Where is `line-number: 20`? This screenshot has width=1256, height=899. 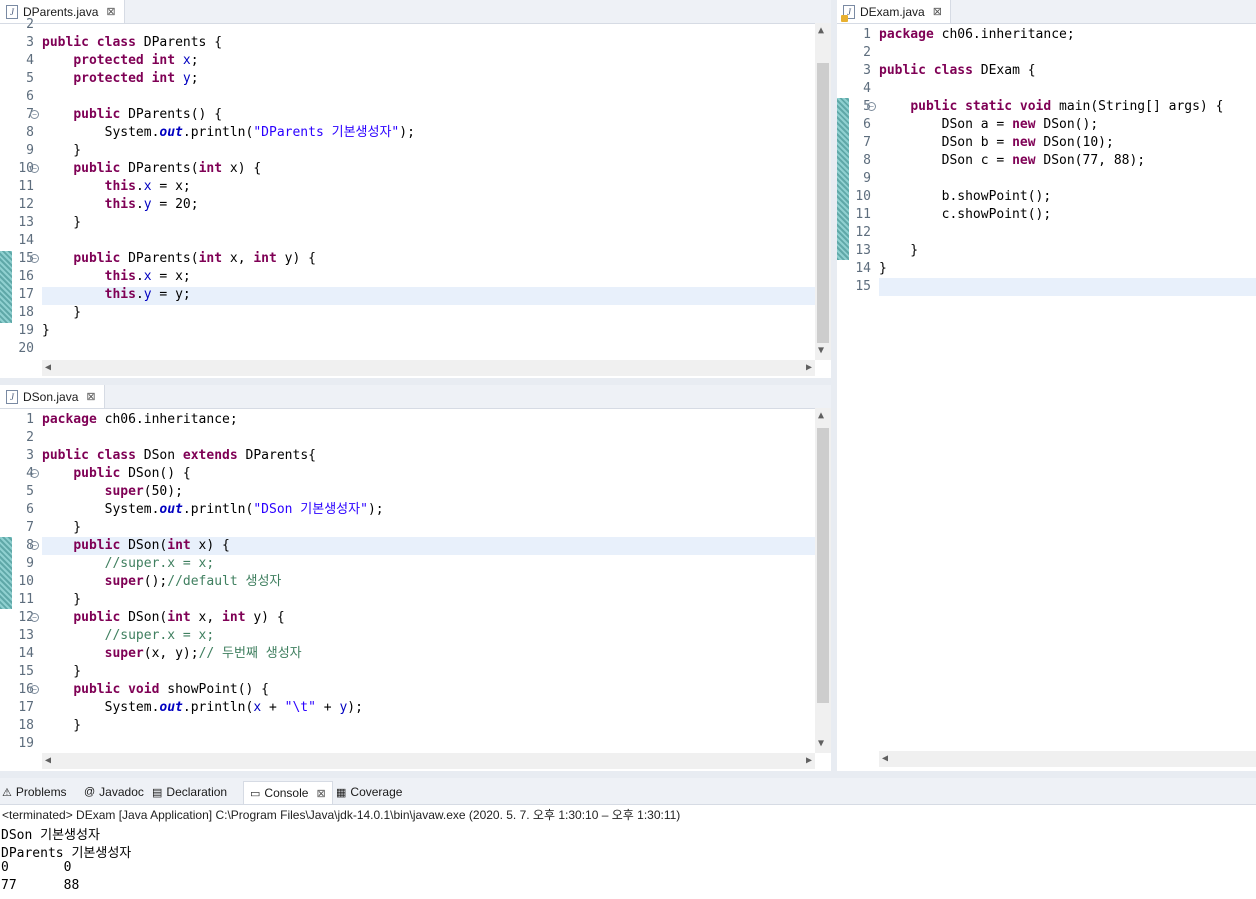 line-number: 20 is located at coordinates (26, 348).